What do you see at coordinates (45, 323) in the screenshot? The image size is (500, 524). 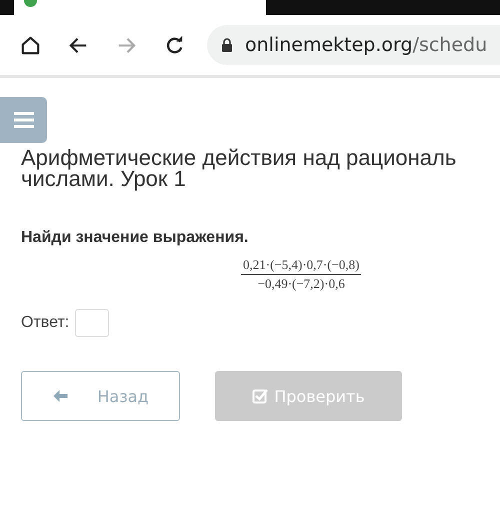 I see `answer-label: Ответ:` at bounding box center [45, 323].